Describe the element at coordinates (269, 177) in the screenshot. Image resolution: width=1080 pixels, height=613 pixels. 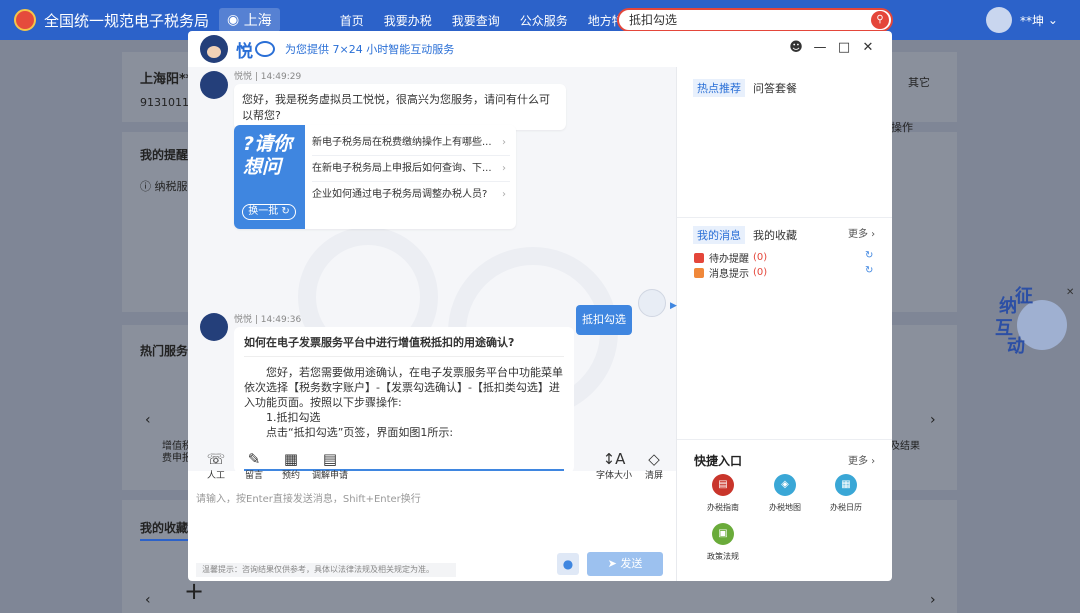
I see `suggestion-banner: ?请你 想问 换一批 ↻` at that location.